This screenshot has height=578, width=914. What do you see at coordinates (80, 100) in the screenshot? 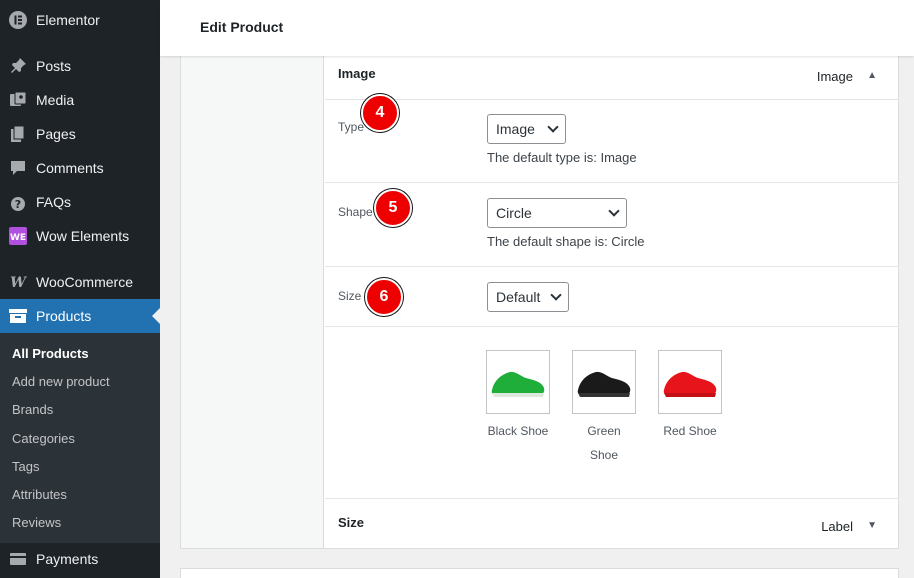
I see `menu-item-media: Media` at bounding box center [80, 100].